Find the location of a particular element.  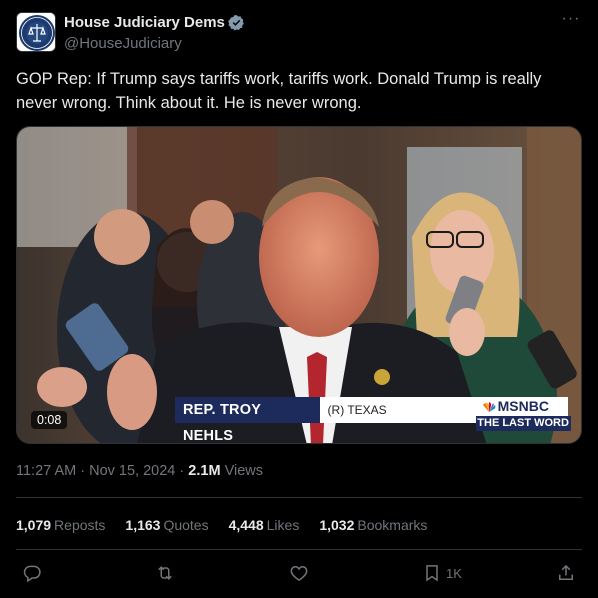

repost-button is located at coordinates (165, 573).